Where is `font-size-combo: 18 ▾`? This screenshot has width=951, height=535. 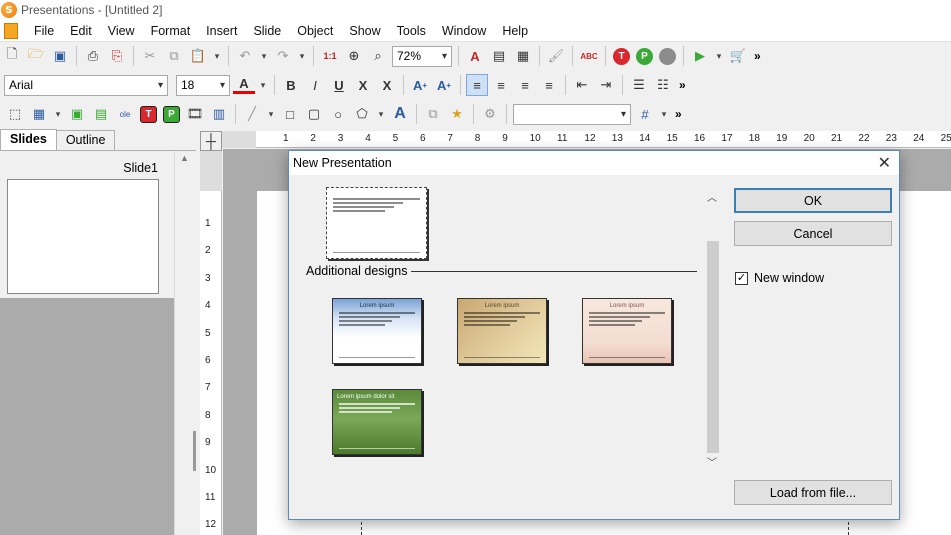
font-size-combo: 18 ▾ is located at coordinates (203, 85).